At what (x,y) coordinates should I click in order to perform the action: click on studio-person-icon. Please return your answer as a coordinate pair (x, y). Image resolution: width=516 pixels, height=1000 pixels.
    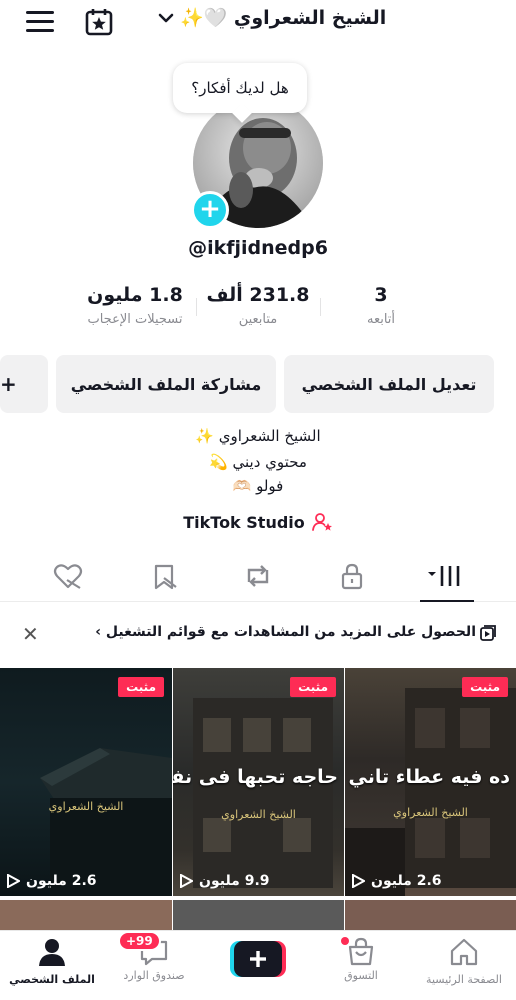
    Looking at the image, I should click on (321, 522).